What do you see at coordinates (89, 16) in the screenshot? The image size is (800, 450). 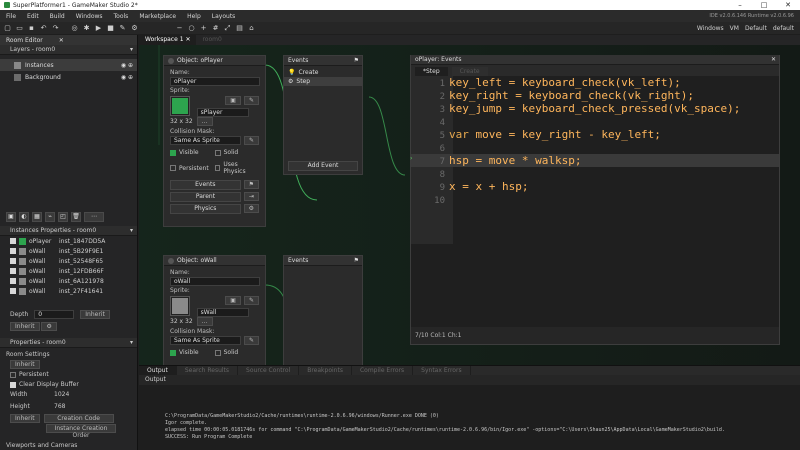 I see `menu-windows: Windows` at bounding box center [89, 16].